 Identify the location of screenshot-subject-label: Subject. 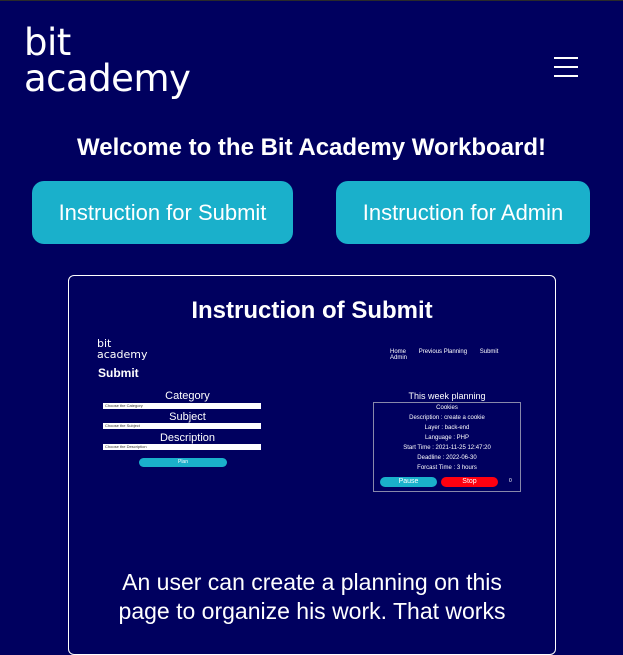
(187, 417).